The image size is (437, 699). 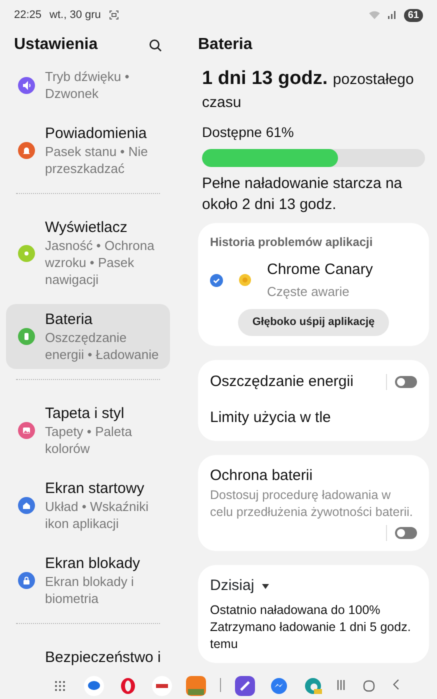 I want to click on lock-icon, so click(x=26, y=580).